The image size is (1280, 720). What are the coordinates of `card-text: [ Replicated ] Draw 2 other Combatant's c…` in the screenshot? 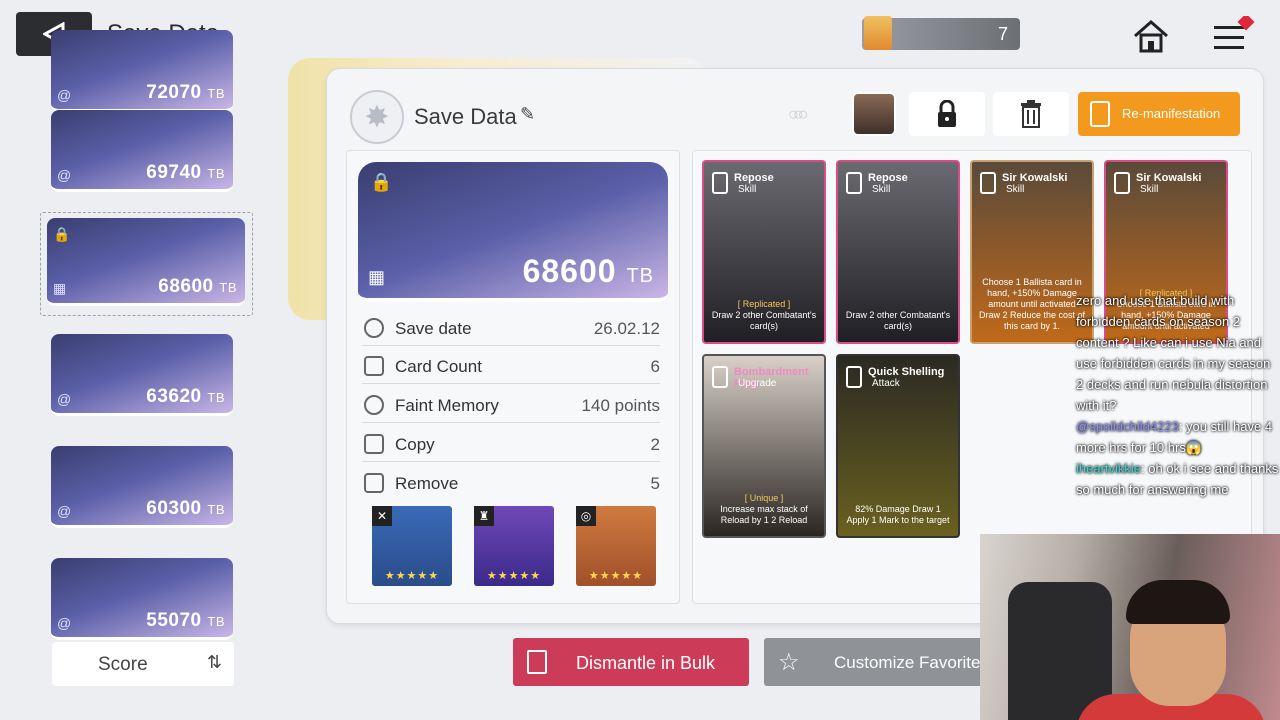 It's located at (764, 315).